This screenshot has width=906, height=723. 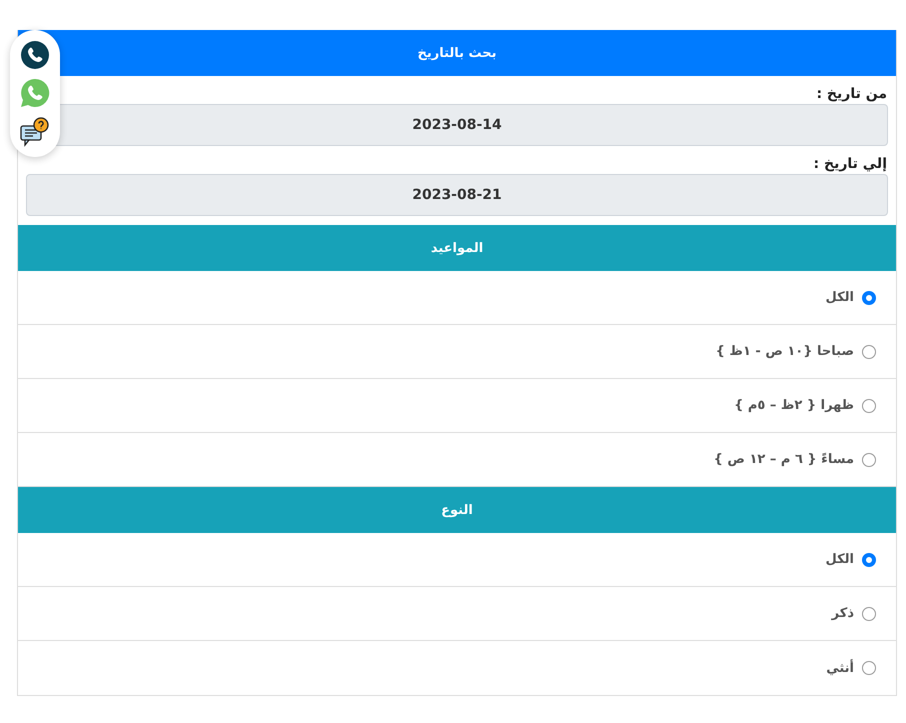 I want to click on option-label: ظهرا { ٢ظ – ٥م }, so click(x=794, y=405).